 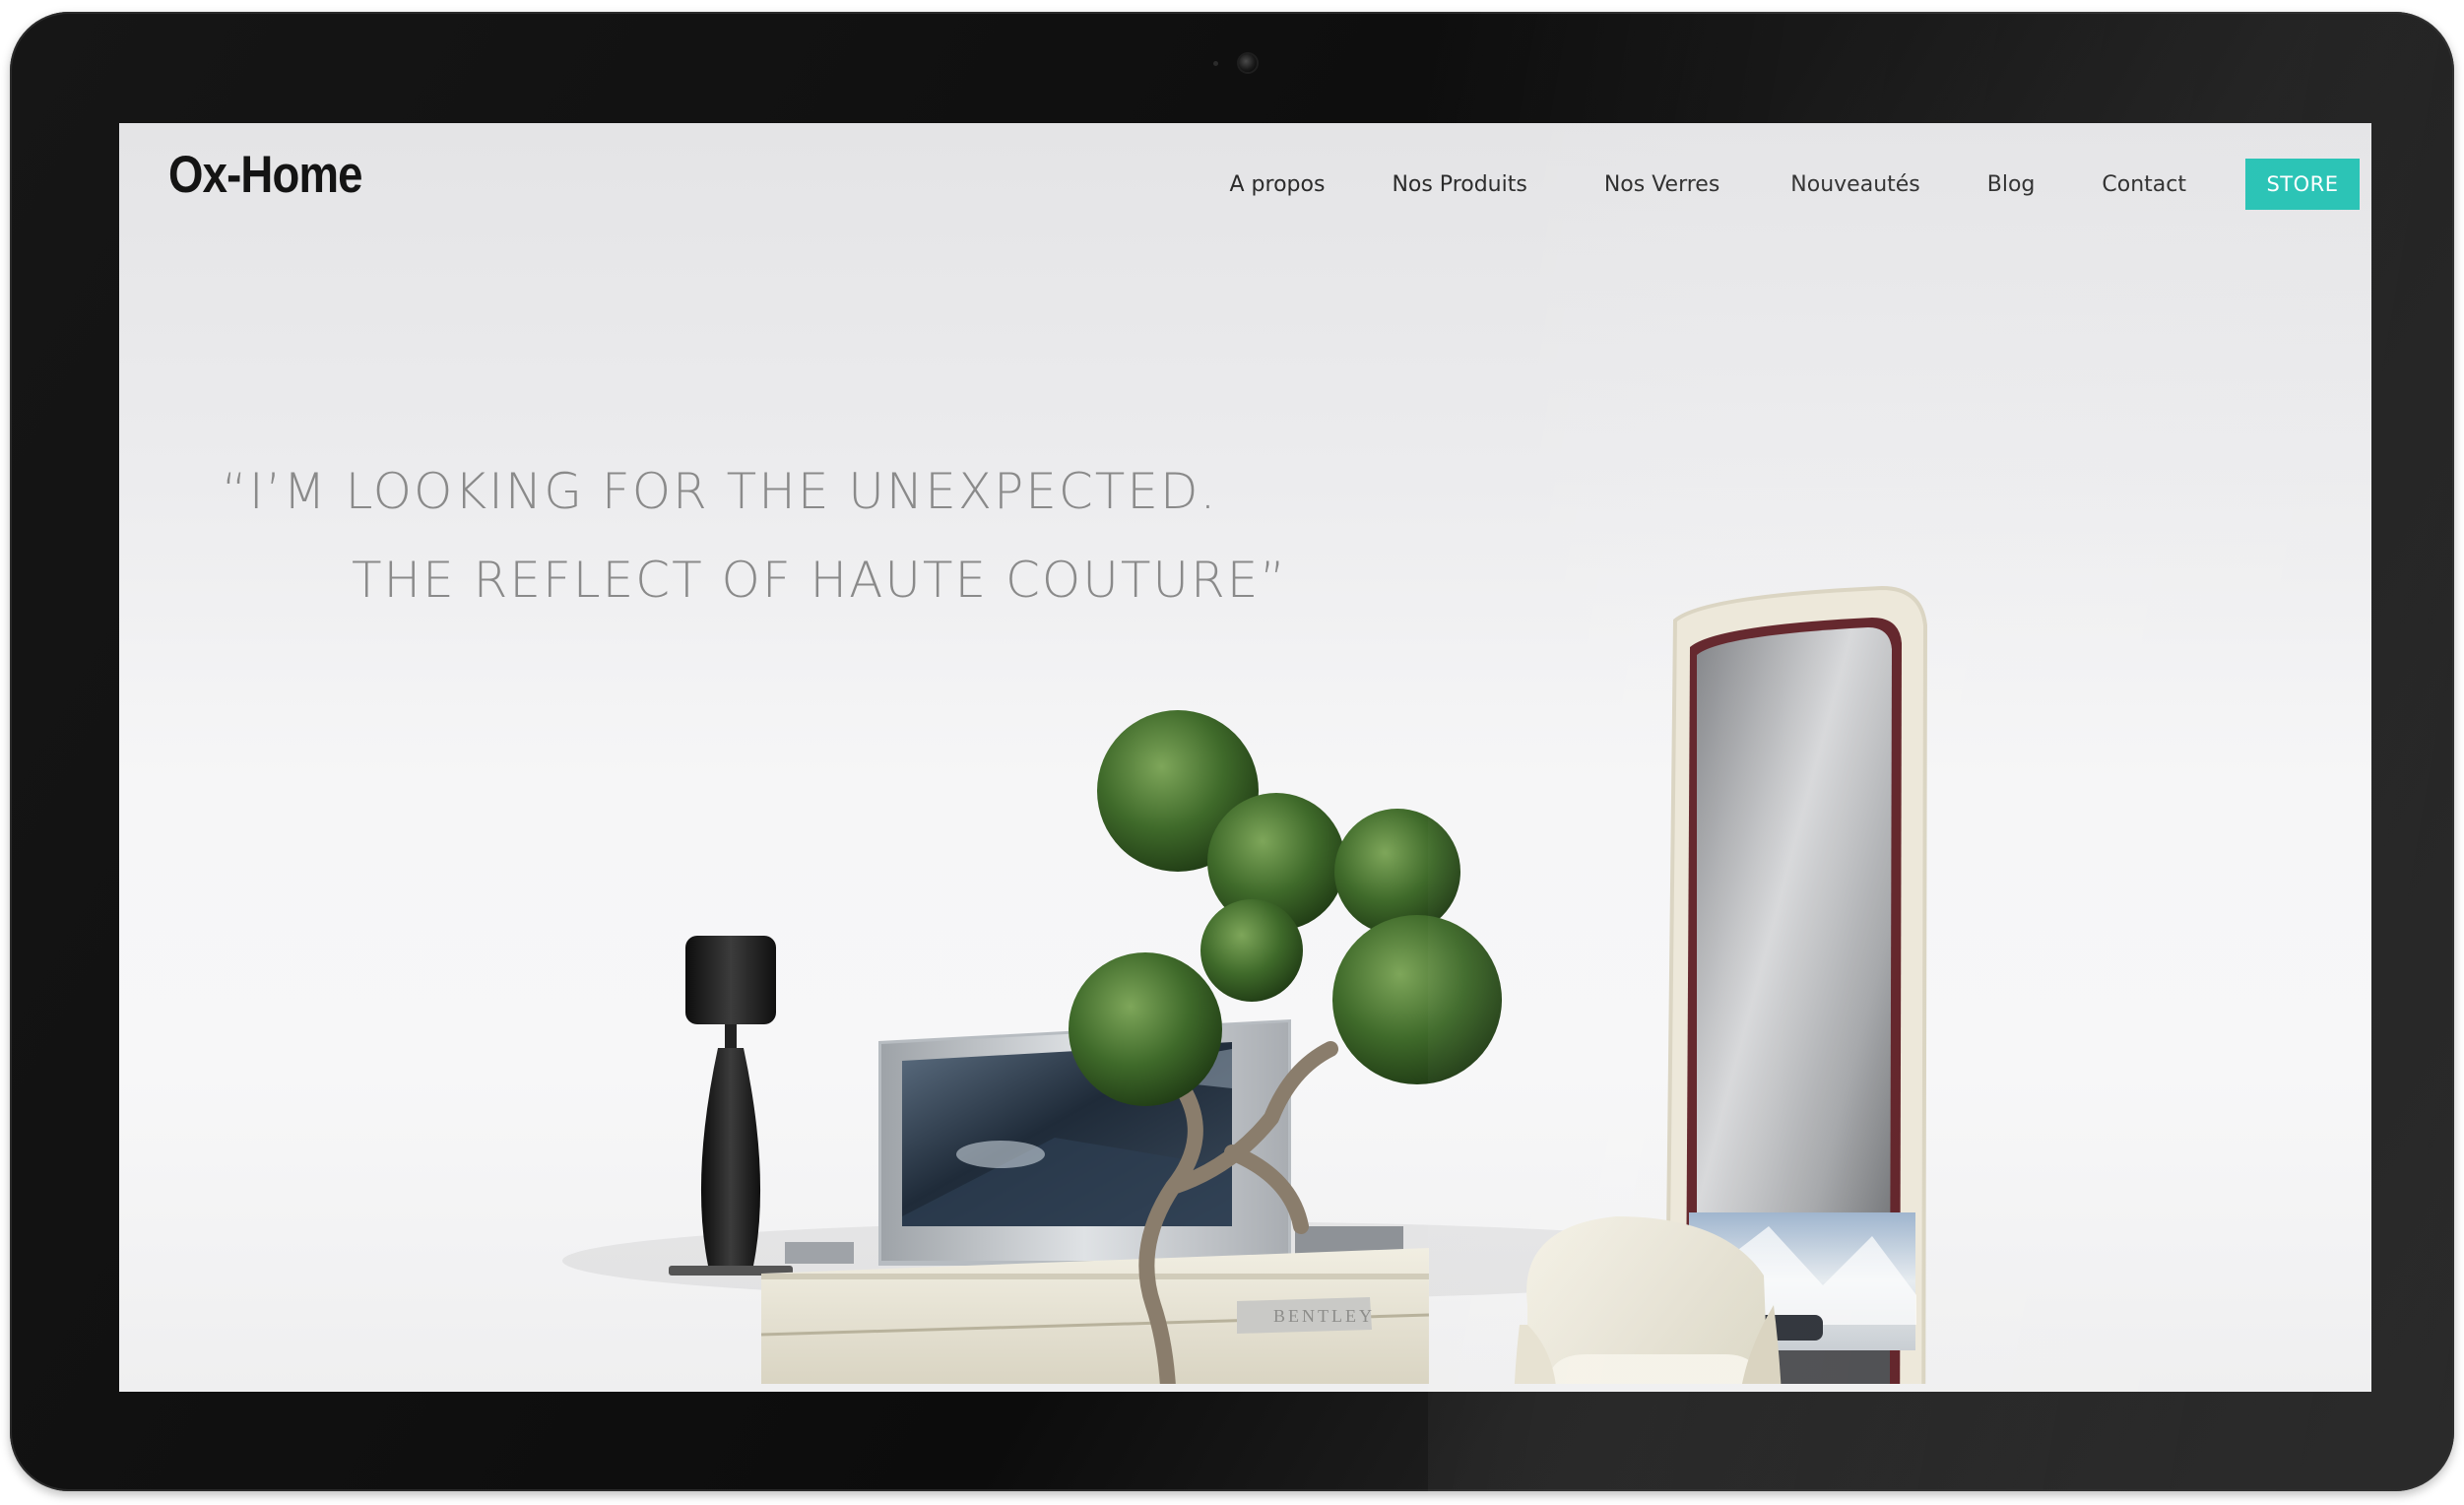 I want to click on nav-item-nouveautes: Nouveautés, so click(x=1855, y=184).